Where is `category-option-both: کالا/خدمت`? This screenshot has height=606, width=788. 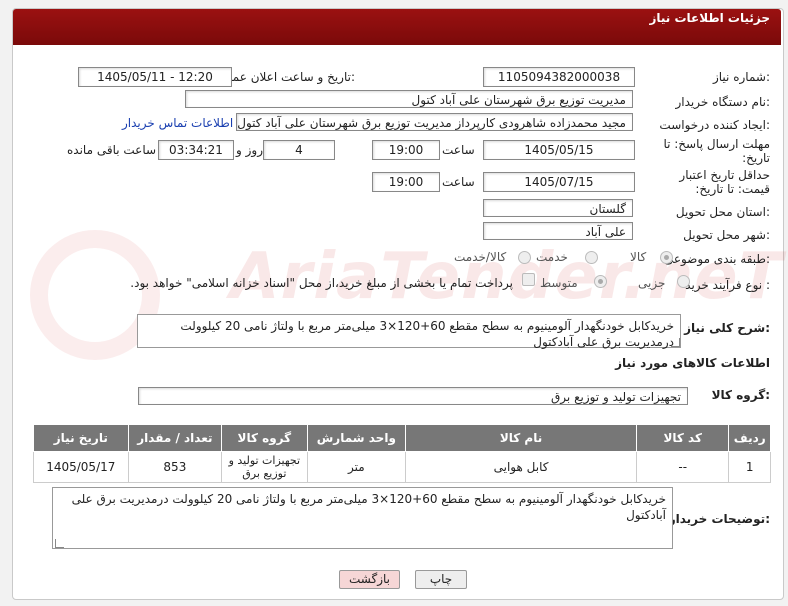 category-option-both: کالا/خدمت is located at coordinates (480, 257).